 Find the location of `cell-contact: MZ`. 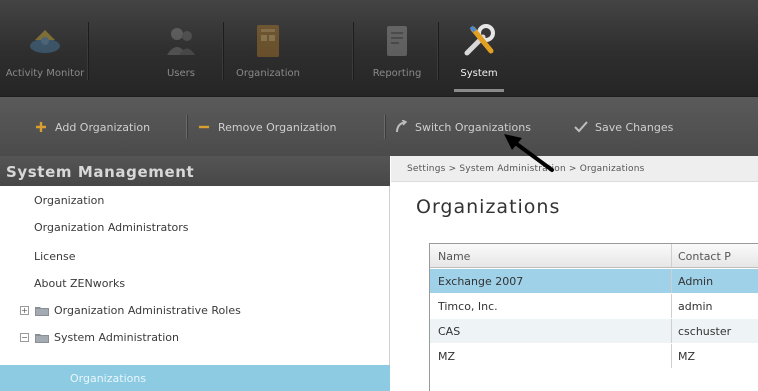

cell-contact: MZ is located at coordinates (687, 356).